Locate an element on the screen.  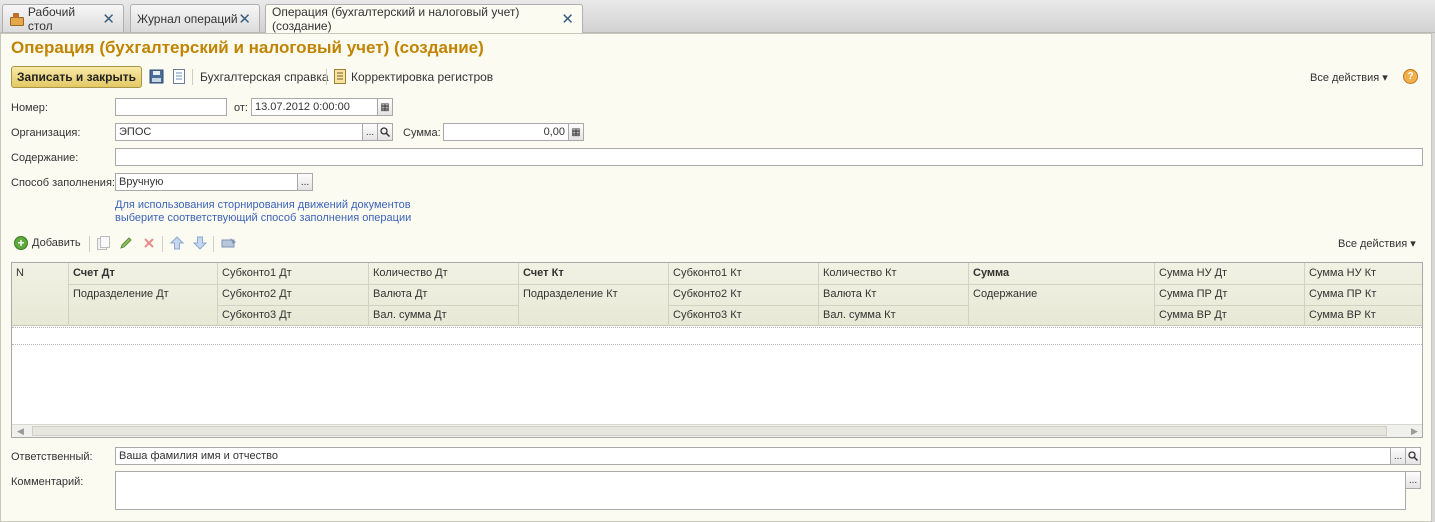
all-actions-menu: Все действия ▾ is located at coordinates (1349, 77).